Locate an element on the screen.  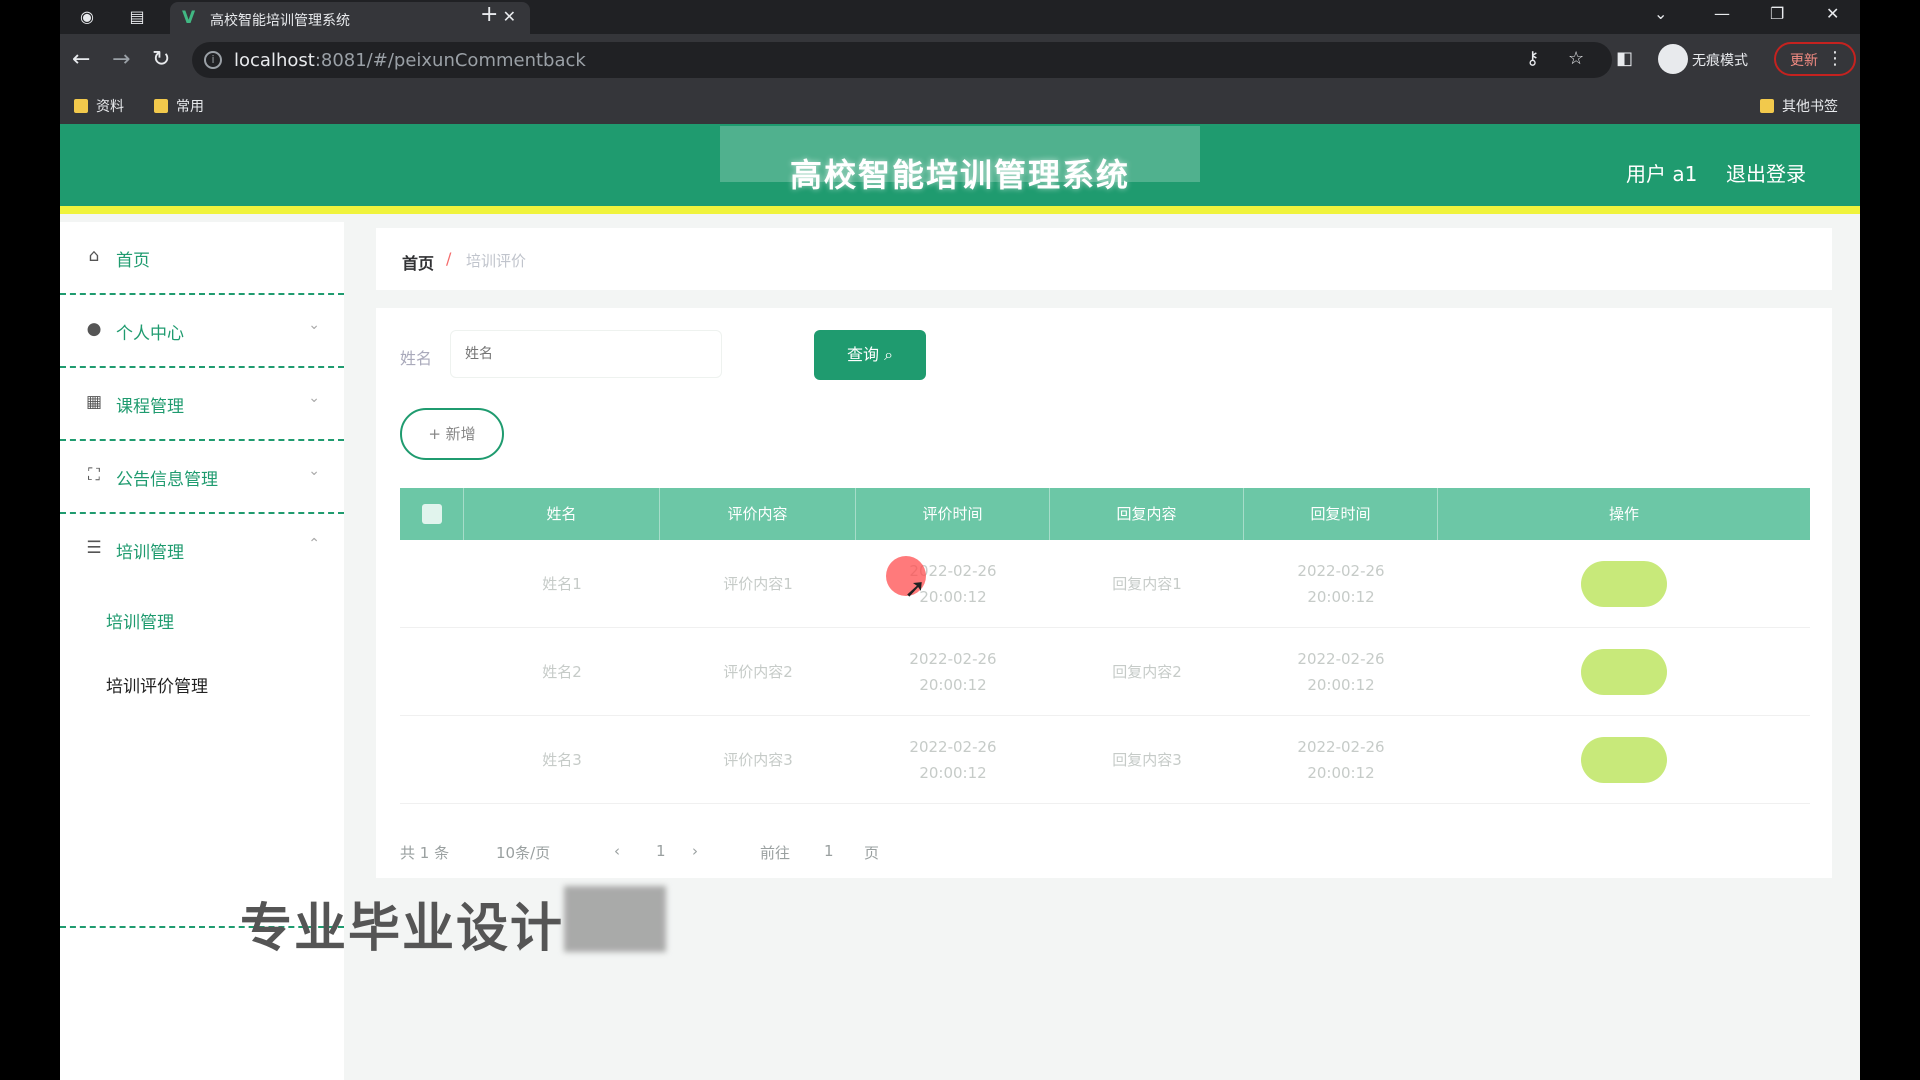
window-close-icon: ✕ is located at coordinates (1832, 13).